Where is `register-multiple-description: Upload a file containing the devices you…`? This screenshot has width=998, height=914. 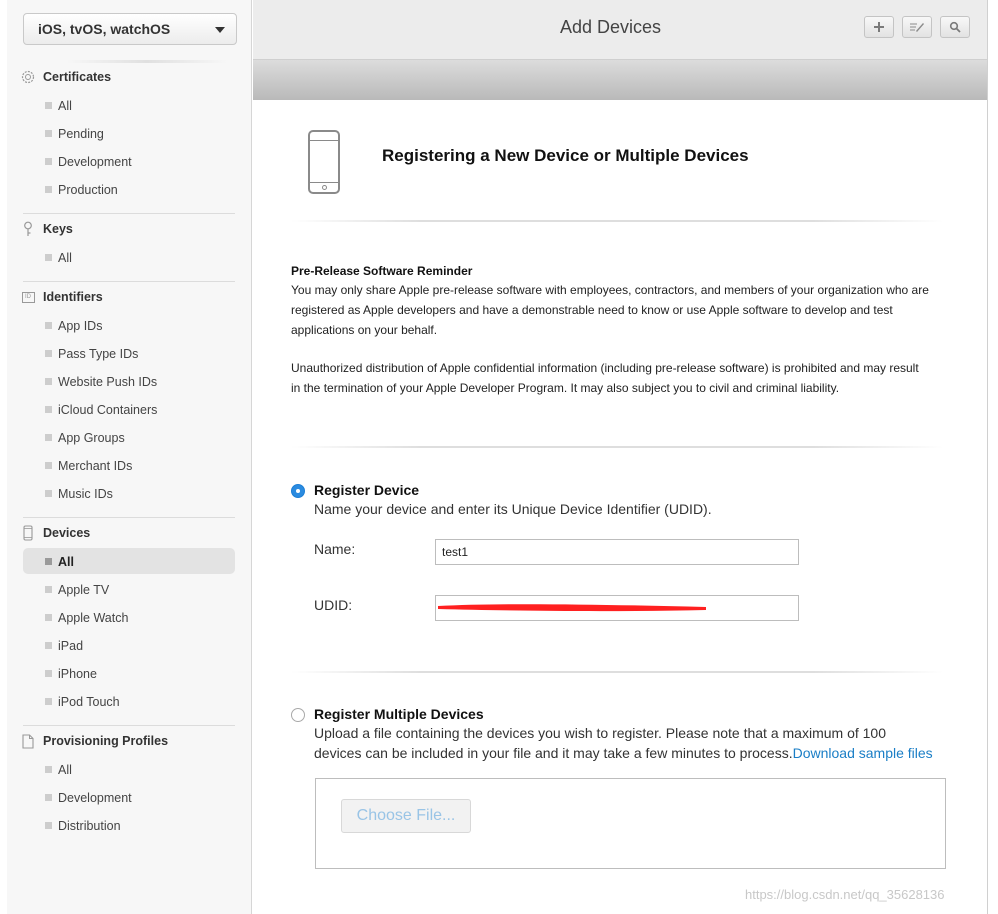
register-multiple-description: Upload a file containing the devices you… is located at coordinates (623, 743).